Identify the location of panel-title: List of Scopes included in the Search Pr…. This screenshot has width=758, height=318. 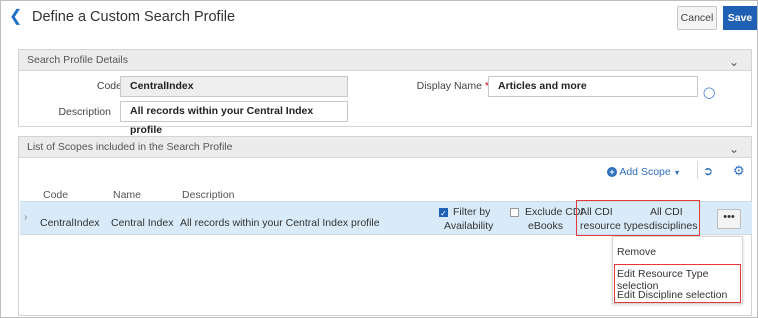
(130, 147).